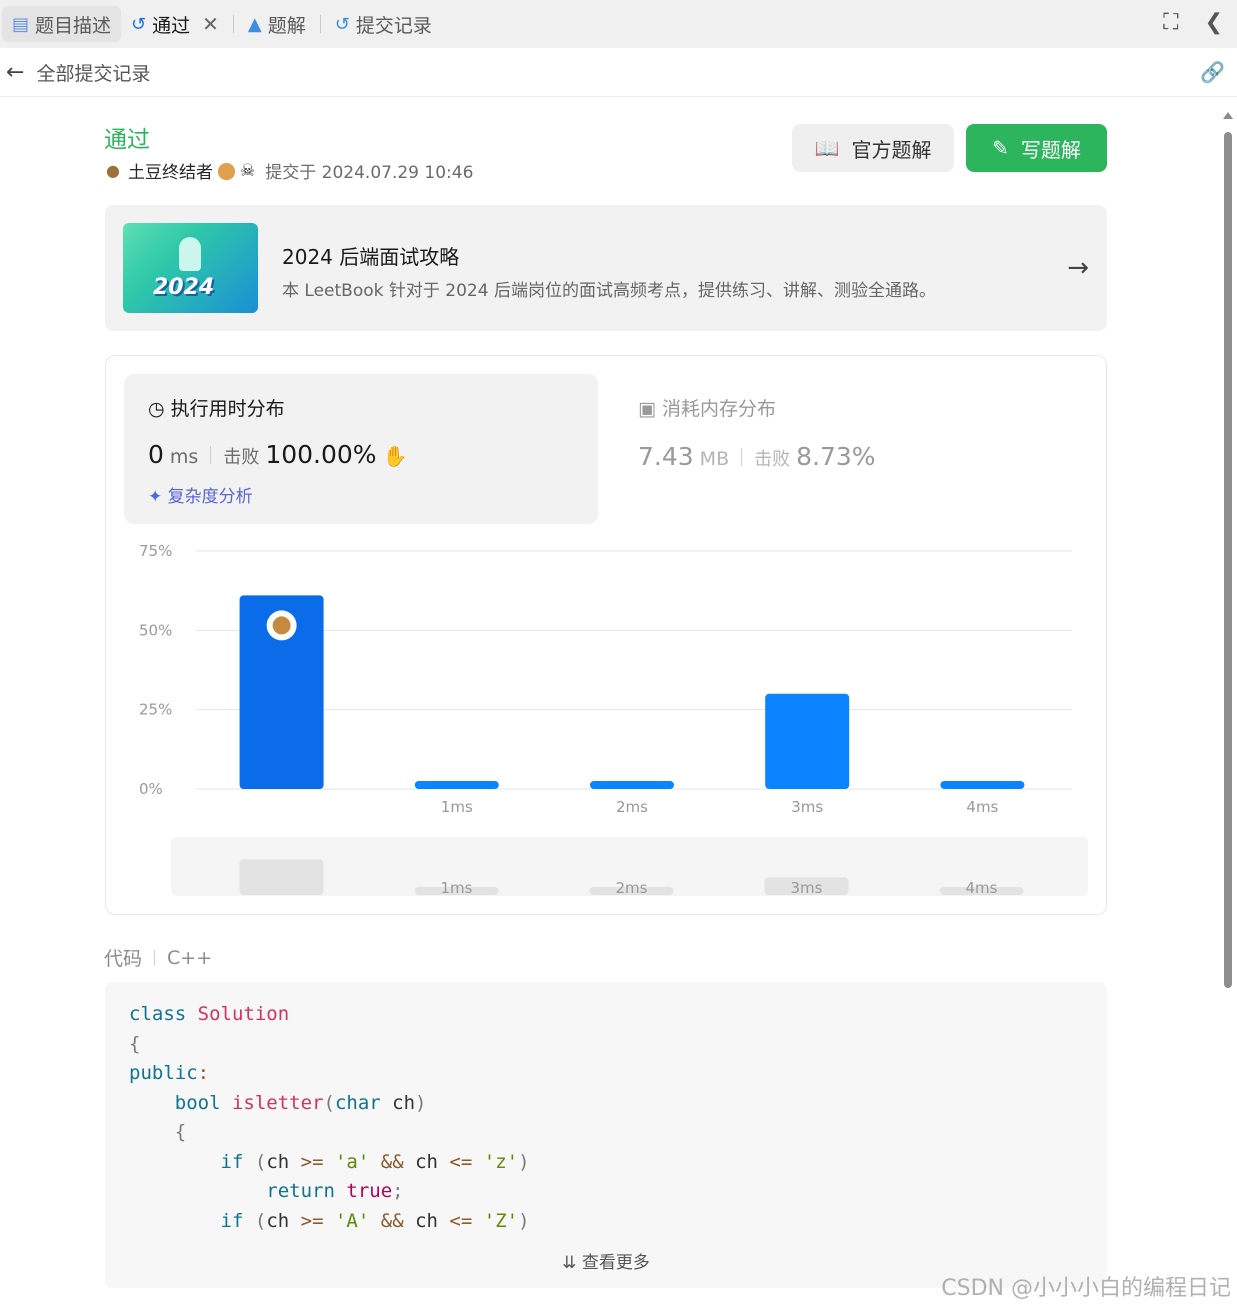  I want to click on code-language: C++, so click(190, 957).